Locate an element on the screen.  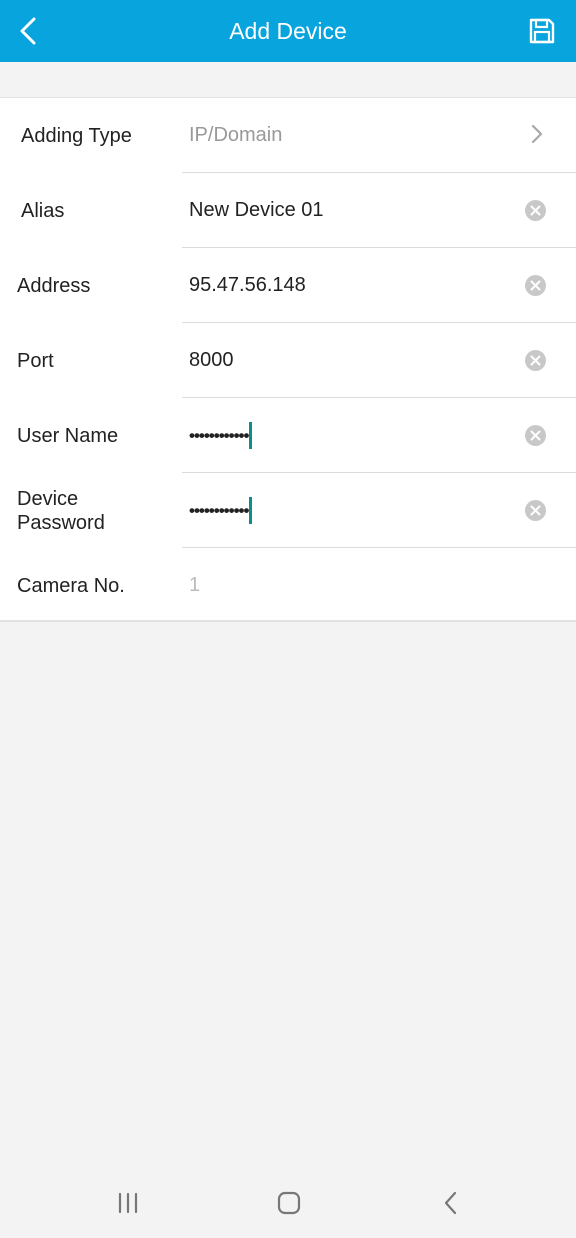
camera-no-row: Camera No. 1 is located at coordinates (288, 585).